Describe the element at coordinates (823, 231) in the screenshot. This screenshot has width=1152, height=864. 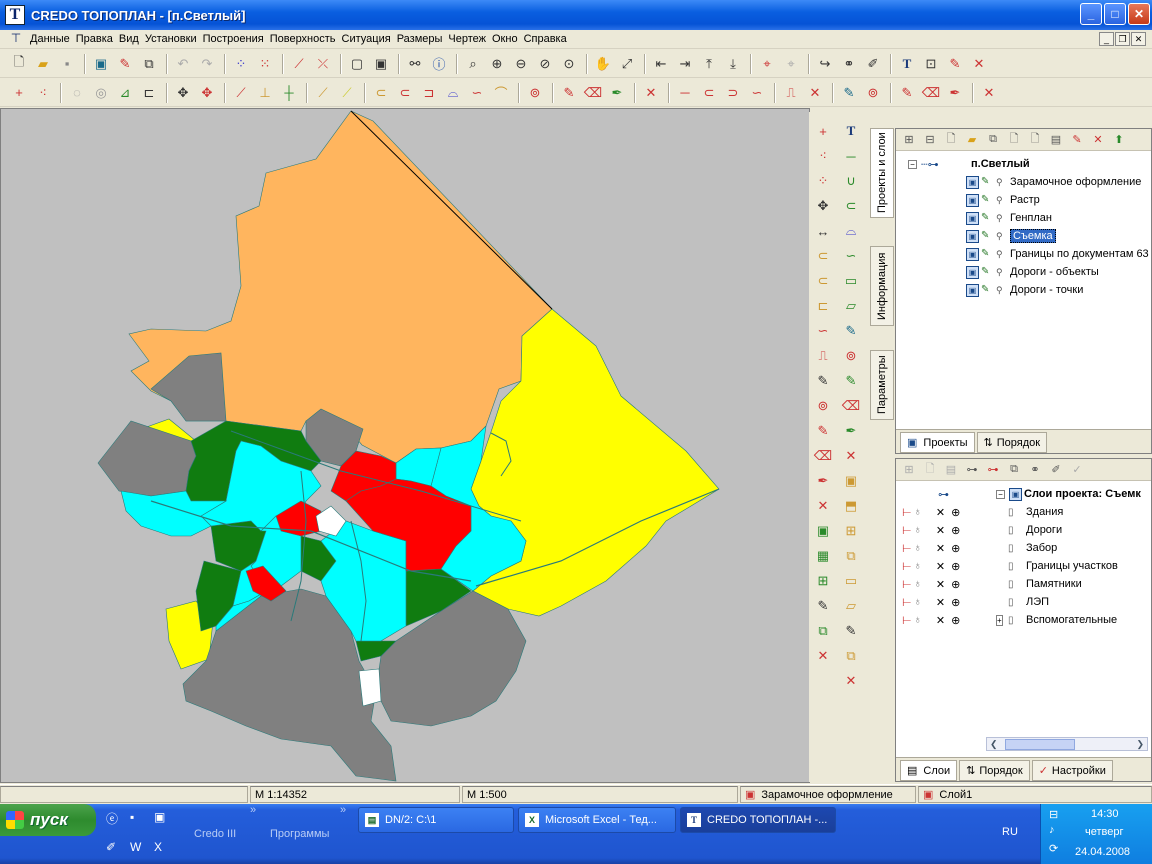
I see `v-measure-icon: ↔` at that location.